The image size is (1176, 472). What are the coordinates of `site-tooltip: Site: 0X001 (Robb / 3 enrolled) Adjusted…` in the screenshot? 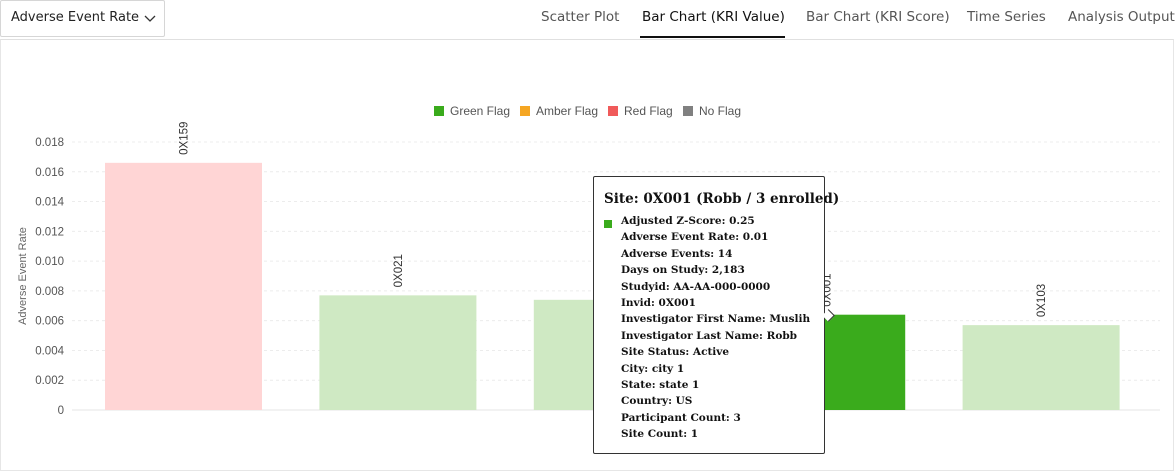 It's located at (716, 315).